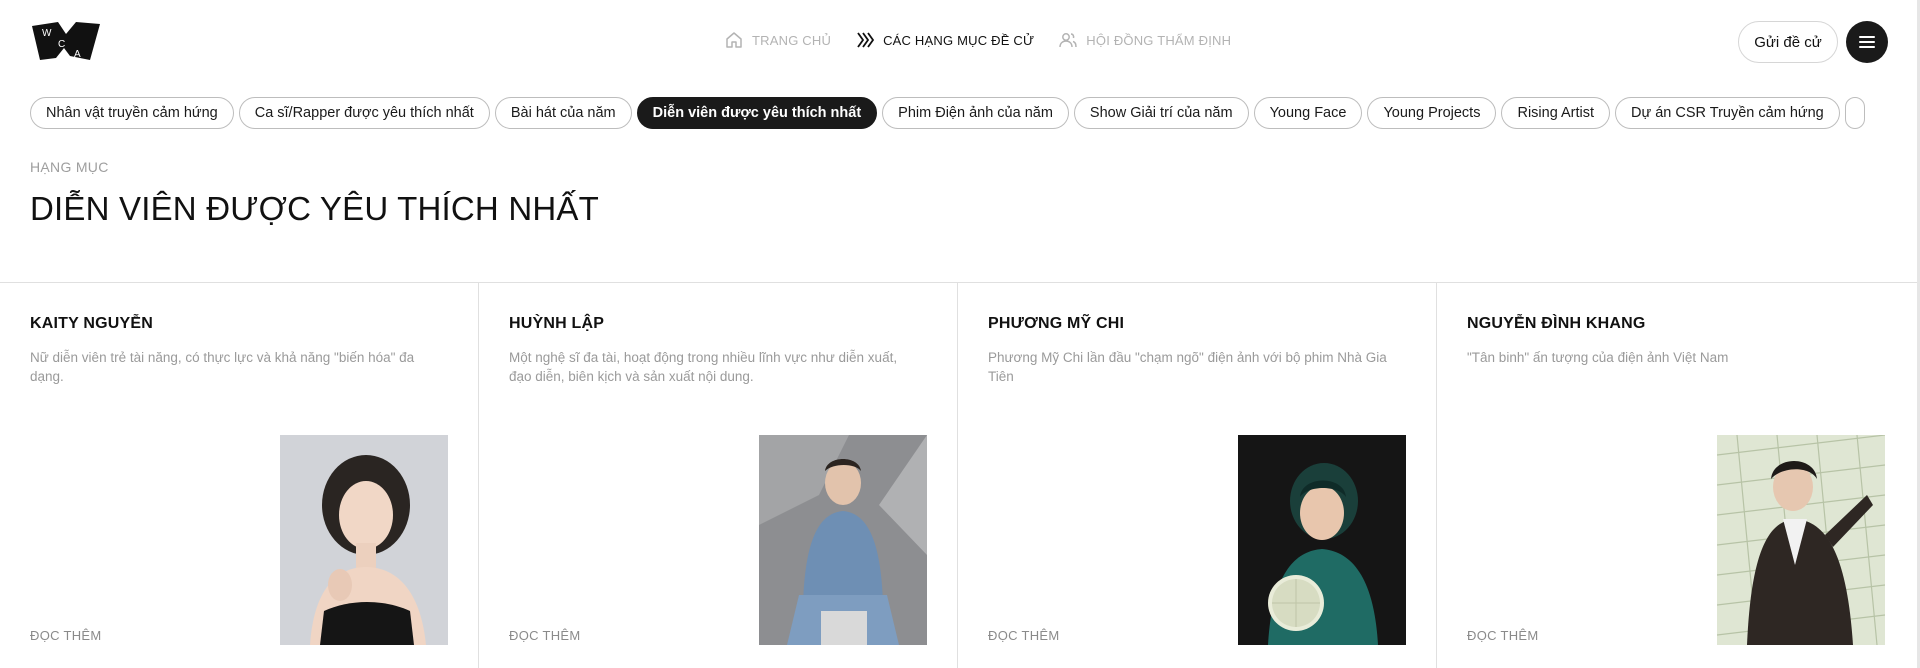 The height and width of the screenshot is (668, 1920). I want to click on menu-button, so click(1867, 42).